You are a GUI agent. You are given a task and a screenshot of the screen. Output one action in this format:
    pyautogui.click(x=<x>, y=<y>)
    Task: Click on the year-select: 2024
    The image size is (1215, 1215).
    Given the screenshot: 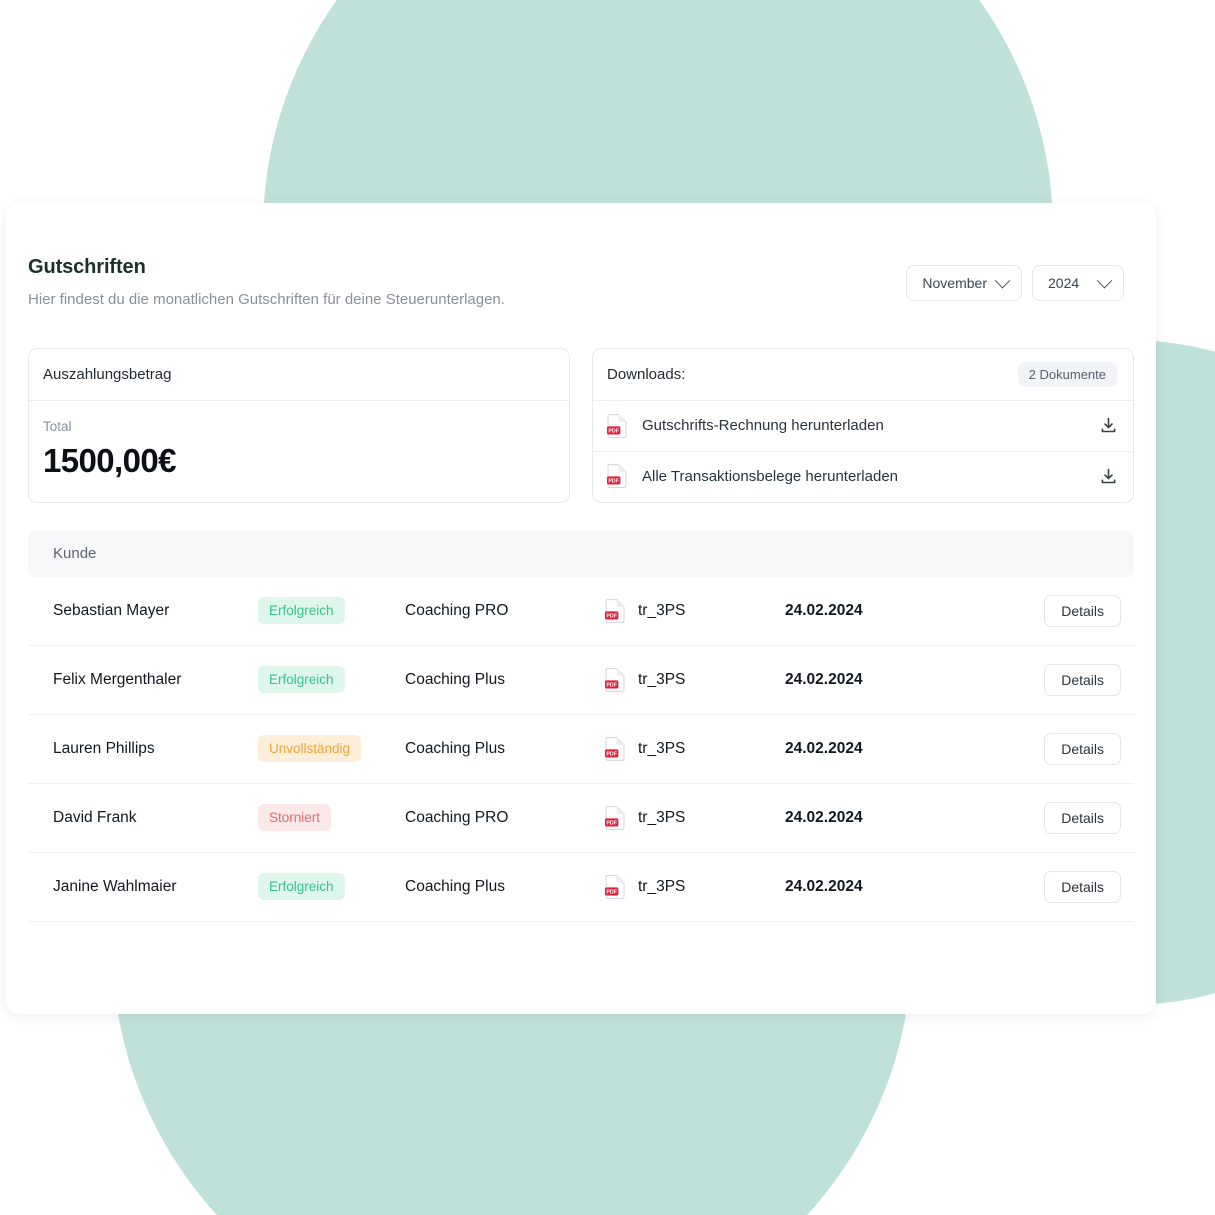 What is the action you would take?
    pyautogui.click(x=1078, y=283)
    